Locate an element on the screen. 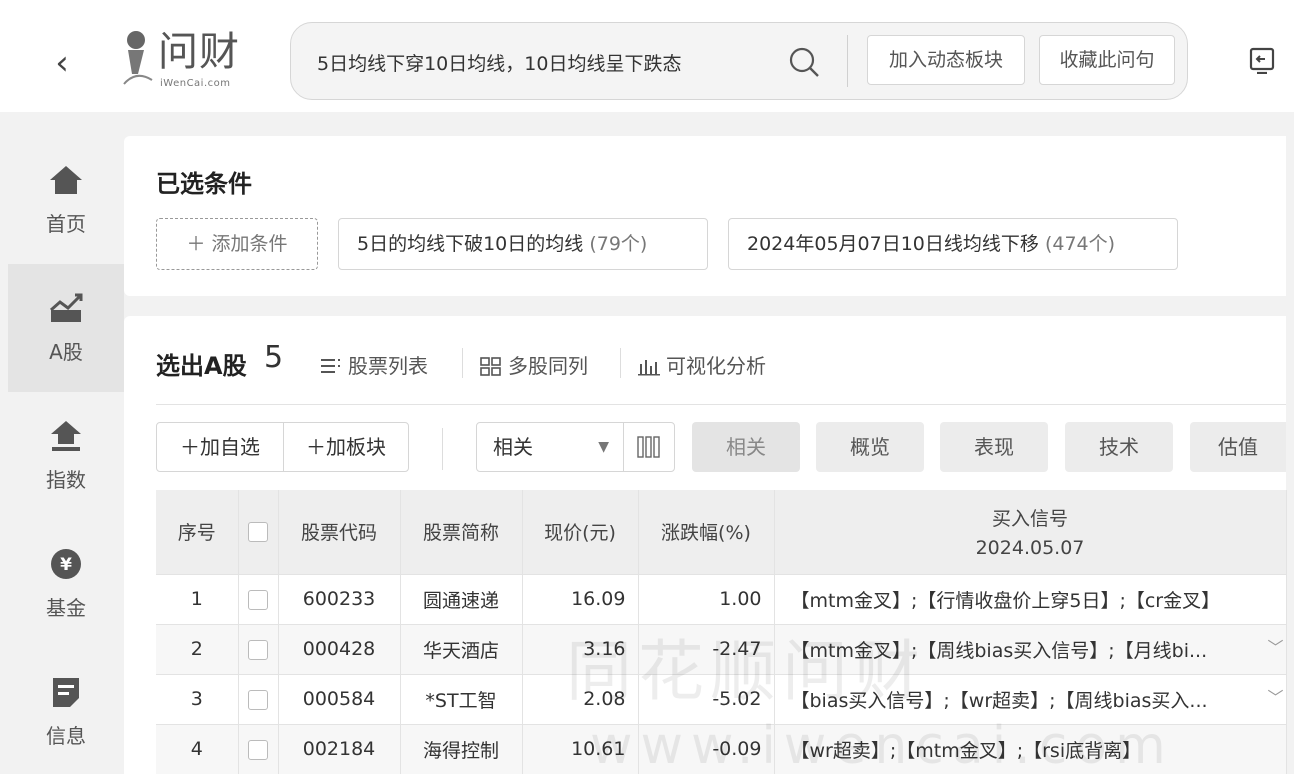 The height and width of the screenshot is (774, 1294). category-tab-valuation: 估值 is located at coordinates (1238, 447).